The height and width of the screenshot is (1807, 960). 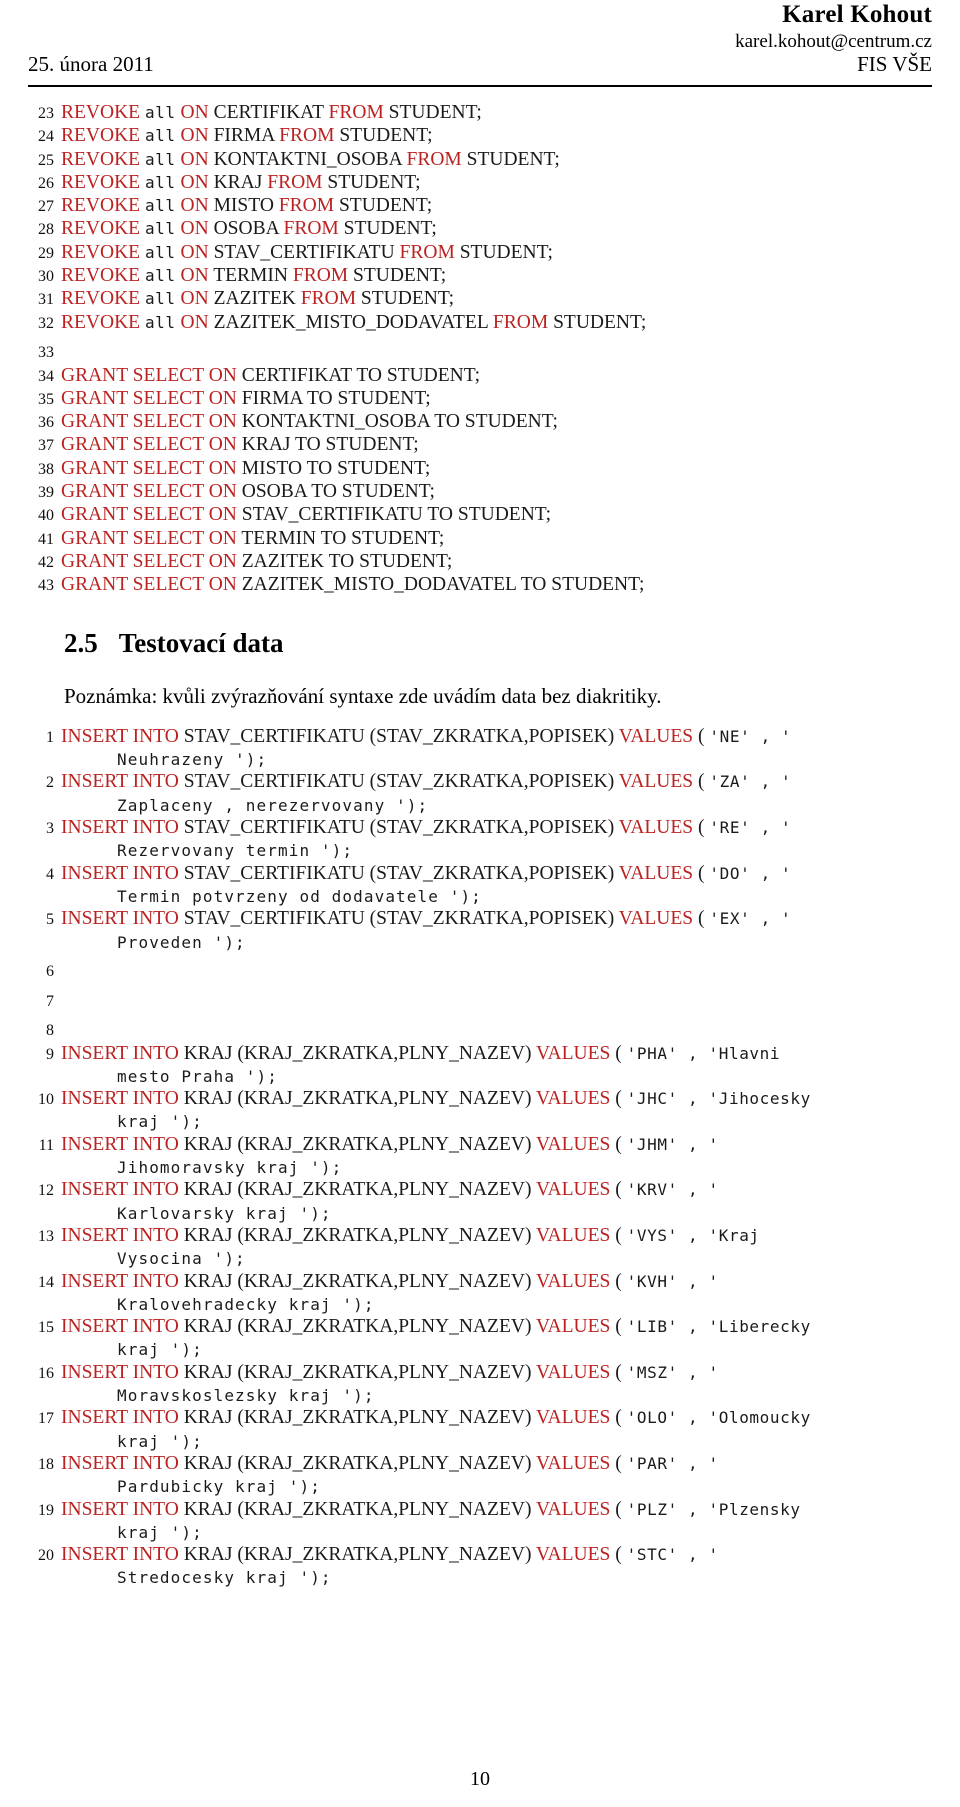 What do you see at coordinates (498, 643) in the screenshot?
I see `section-heading: 2.5 Testovací data` at bounding box center [498, 643].